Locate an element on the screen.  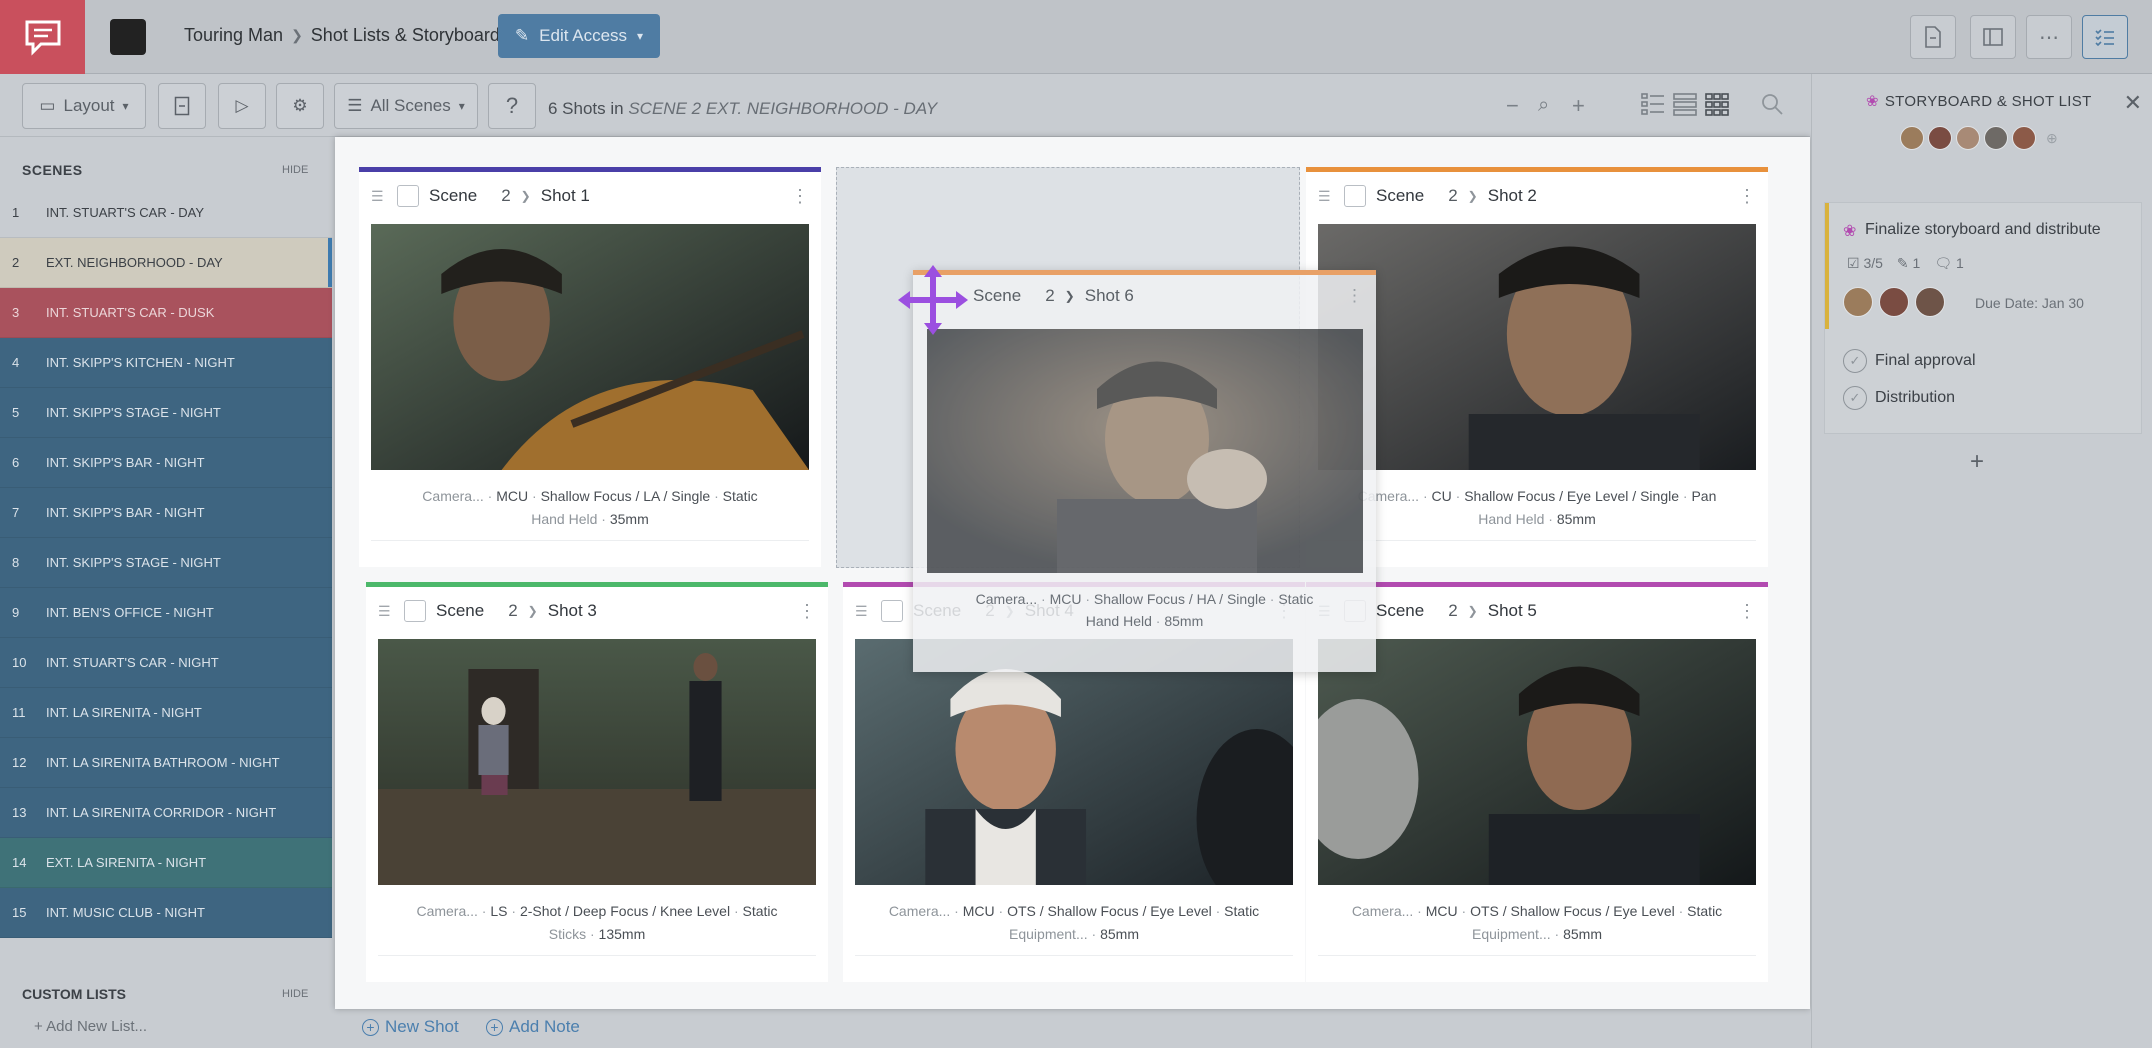
add-collaborator-icon: ⊕ is located at coordinates (2052, 138).